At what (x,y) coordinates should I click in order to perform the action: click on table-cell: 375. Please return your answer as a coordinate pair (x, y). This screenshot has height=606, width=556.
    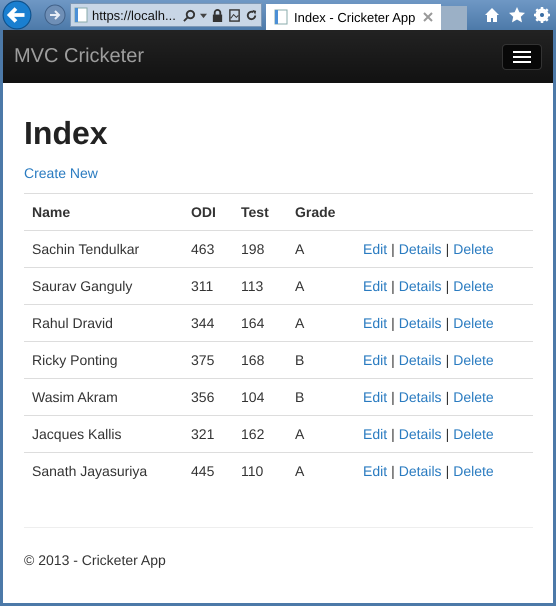
    Looking at the image, I should click on (208, 360).